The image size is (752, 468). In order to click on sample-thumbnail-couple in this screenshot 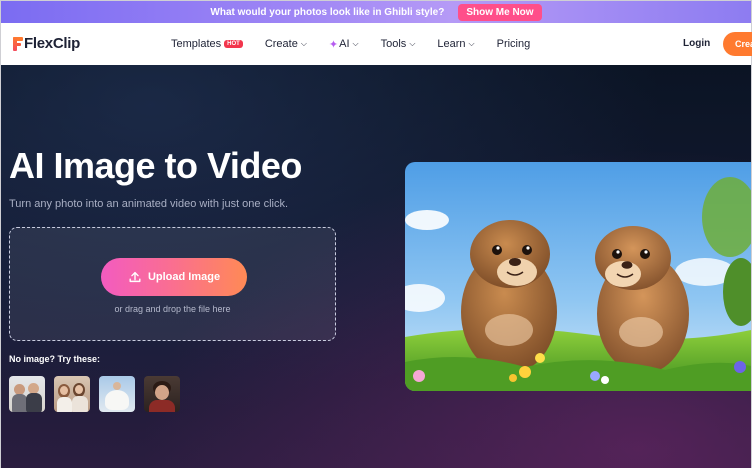, I will do `click(27, 394)`.